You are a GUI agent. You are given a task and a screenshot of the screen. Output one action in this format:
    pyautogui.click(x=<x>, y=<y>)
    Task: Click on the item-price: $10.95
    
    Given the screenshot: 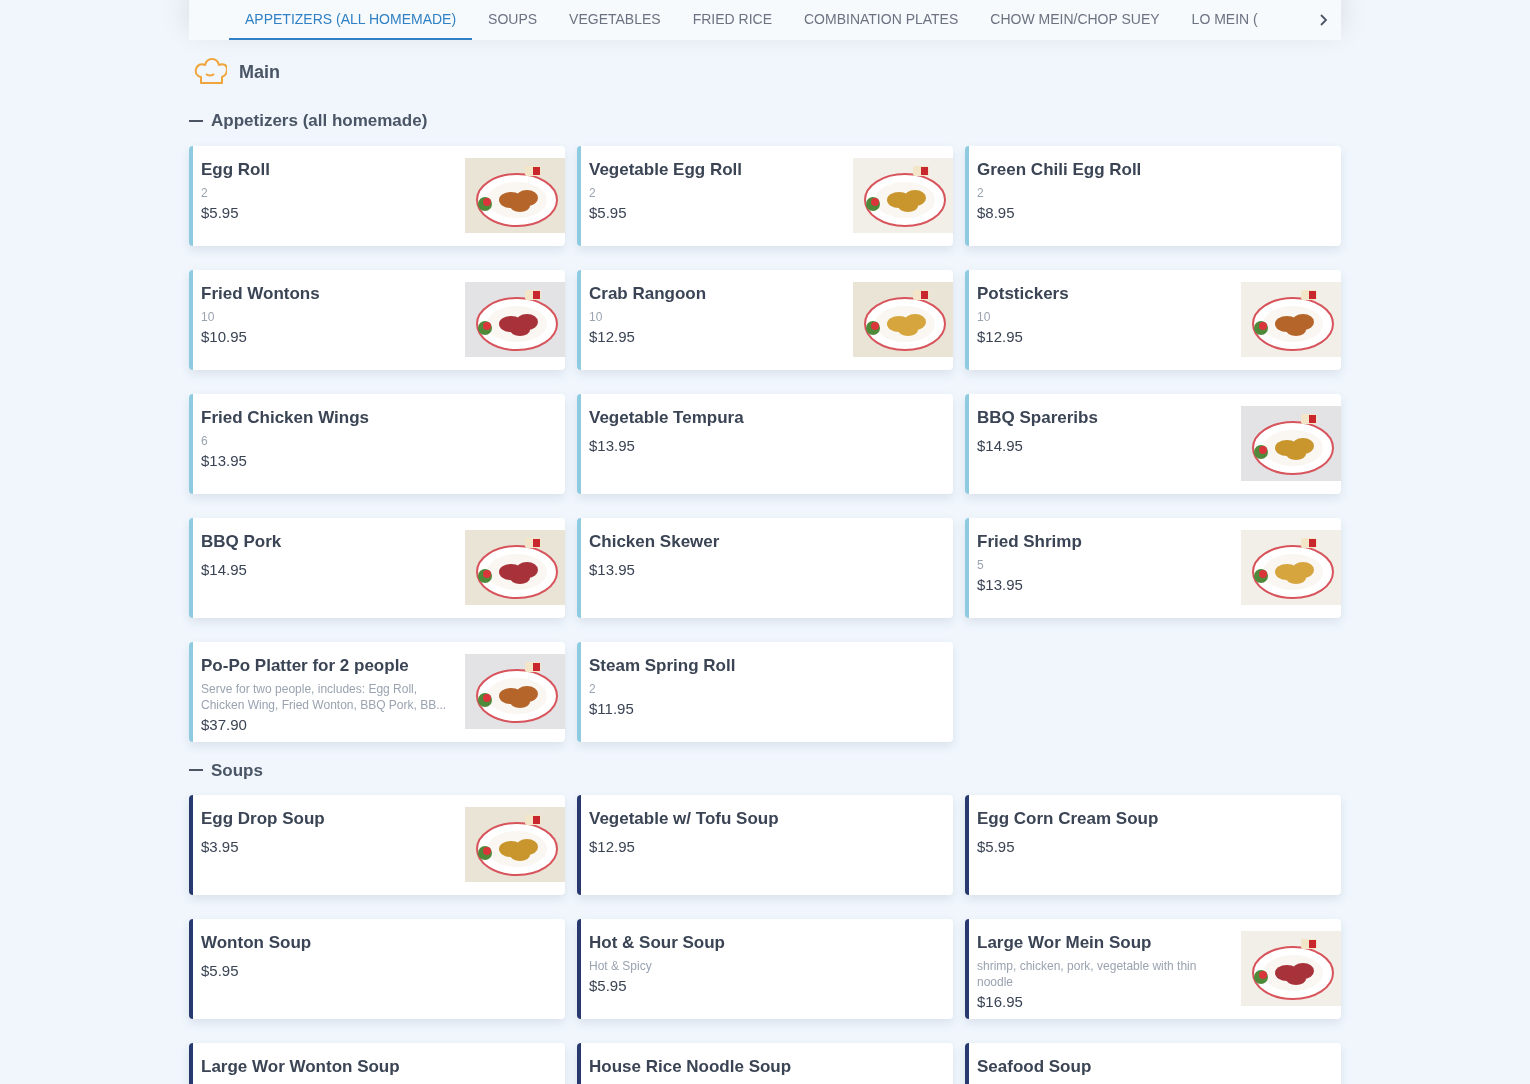 What is the action you would take?
    pyautogui.click(x=224, y=336)
    